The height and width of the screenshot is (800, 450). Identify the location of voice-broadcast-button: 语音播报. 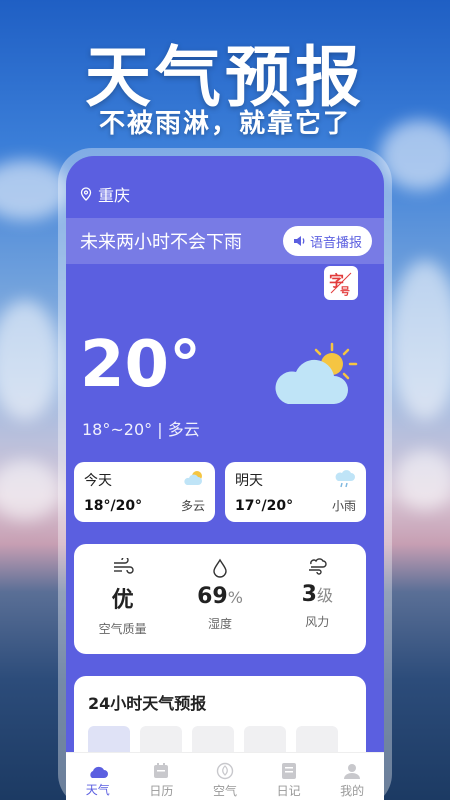
(327, 241).